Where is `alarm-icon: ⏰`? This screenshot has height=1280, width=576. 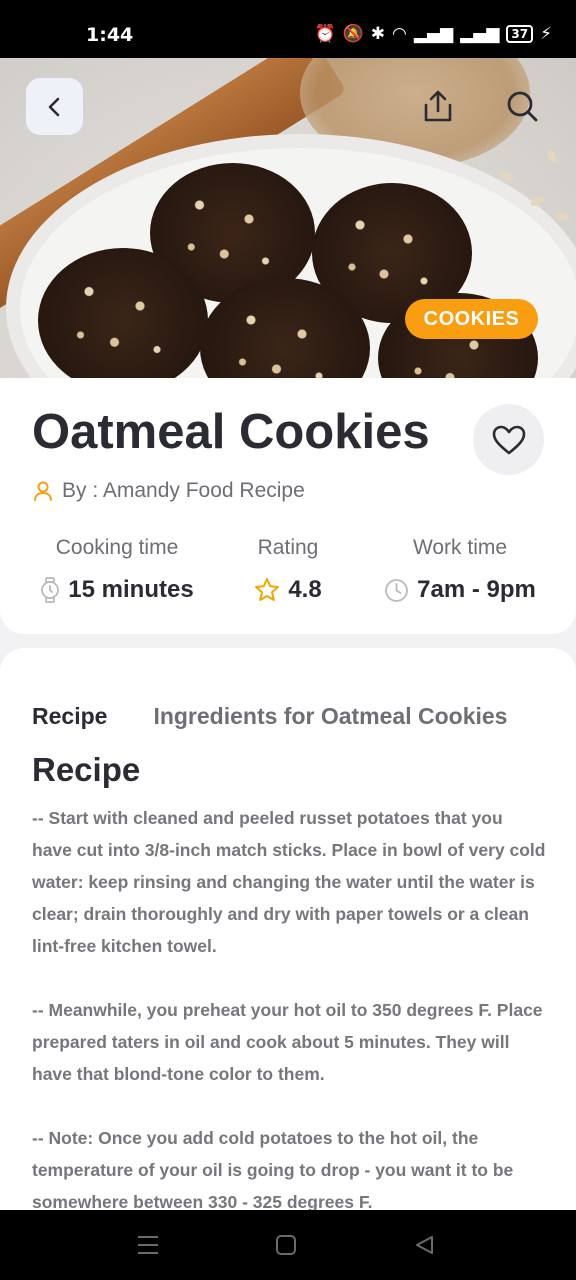
alarm-icon: ⏰ is located at coordinates (325, 34).